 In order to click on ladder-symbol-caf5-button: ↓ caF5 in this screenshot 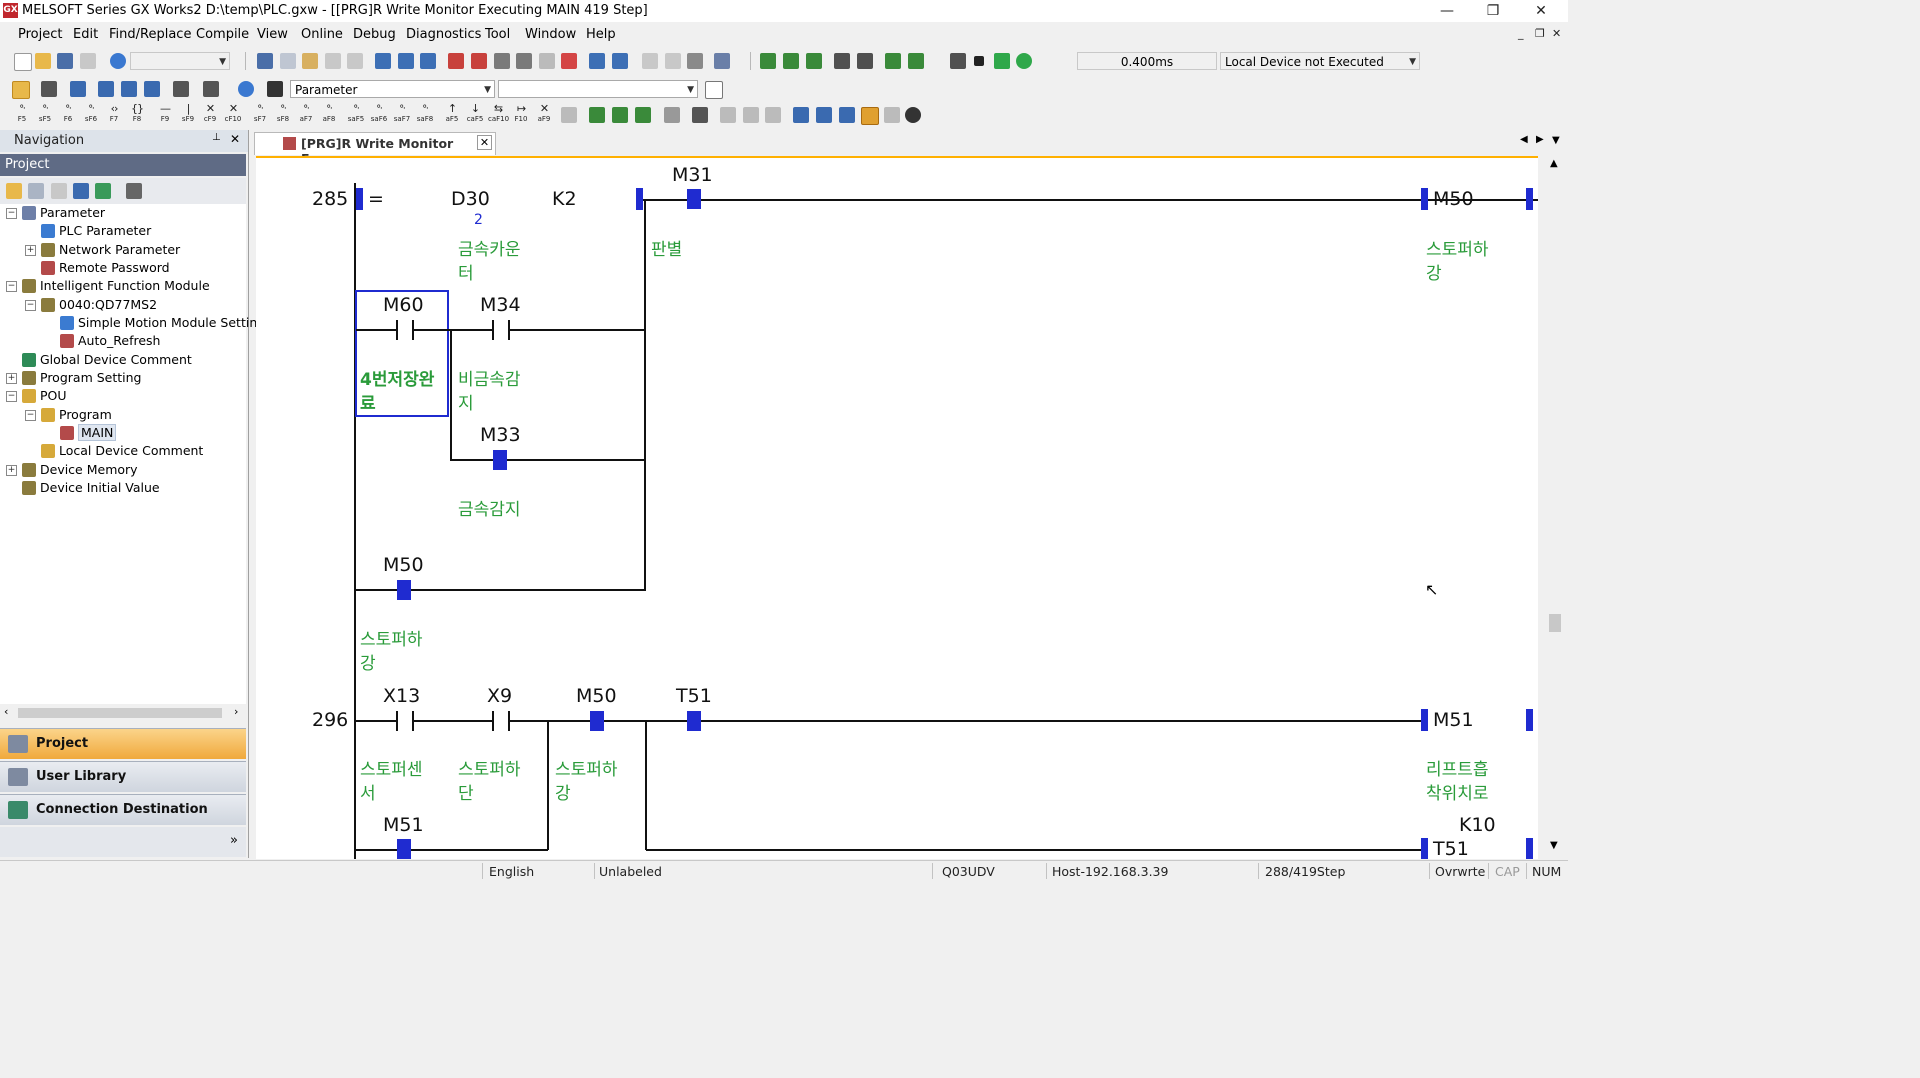, I will do `click(475, 115)`.